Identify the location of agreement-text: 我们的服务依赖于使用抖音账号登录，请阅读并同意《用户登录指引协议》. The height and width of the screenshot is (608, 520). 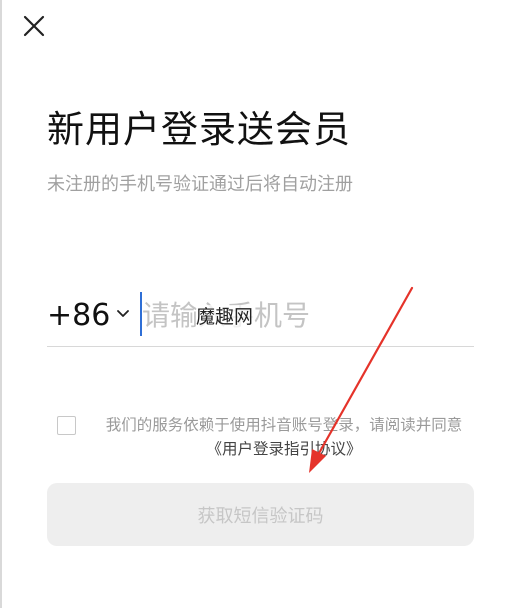
(284, 437).